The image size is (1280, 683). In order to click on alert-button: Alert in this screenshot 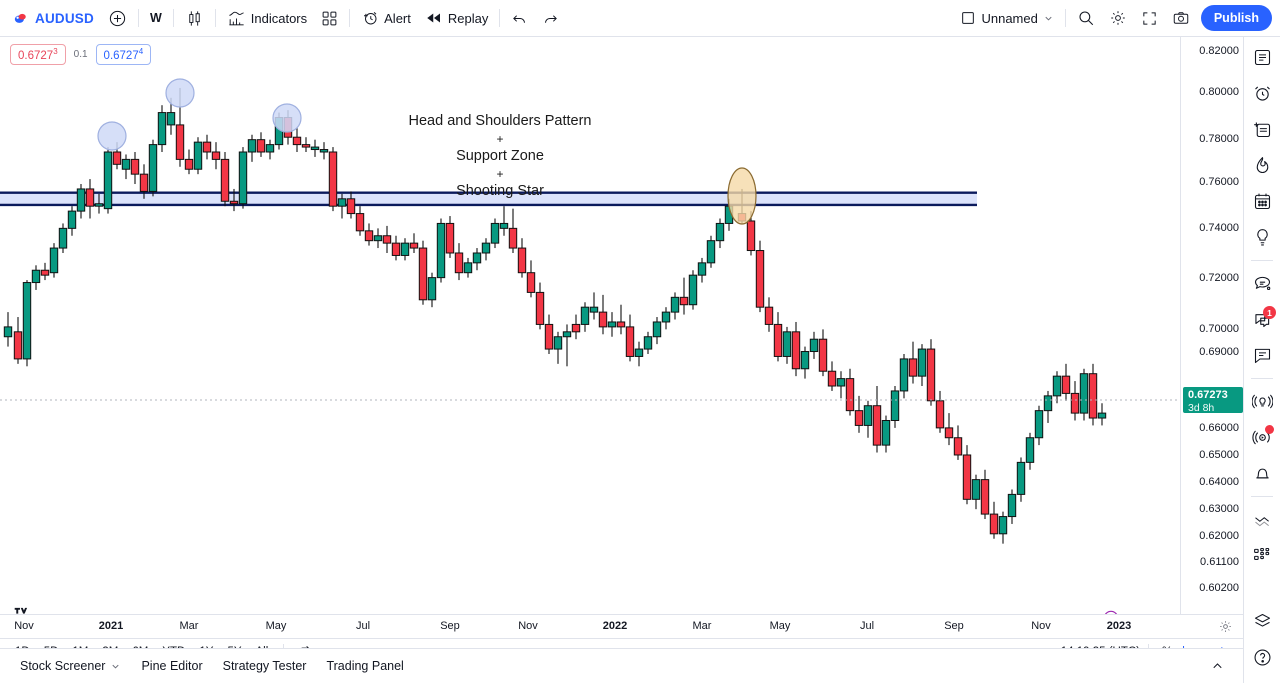, I will do `click(386, 18)`.